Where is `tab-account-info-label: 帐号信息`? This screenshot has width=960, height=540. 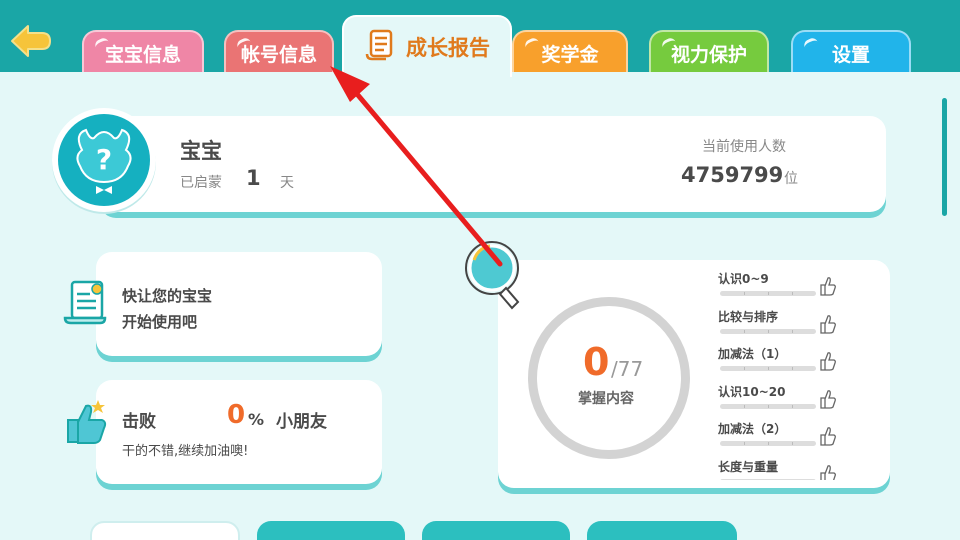
tab-account-info-label: 帐号信息 is located at coordinates (278, 54).